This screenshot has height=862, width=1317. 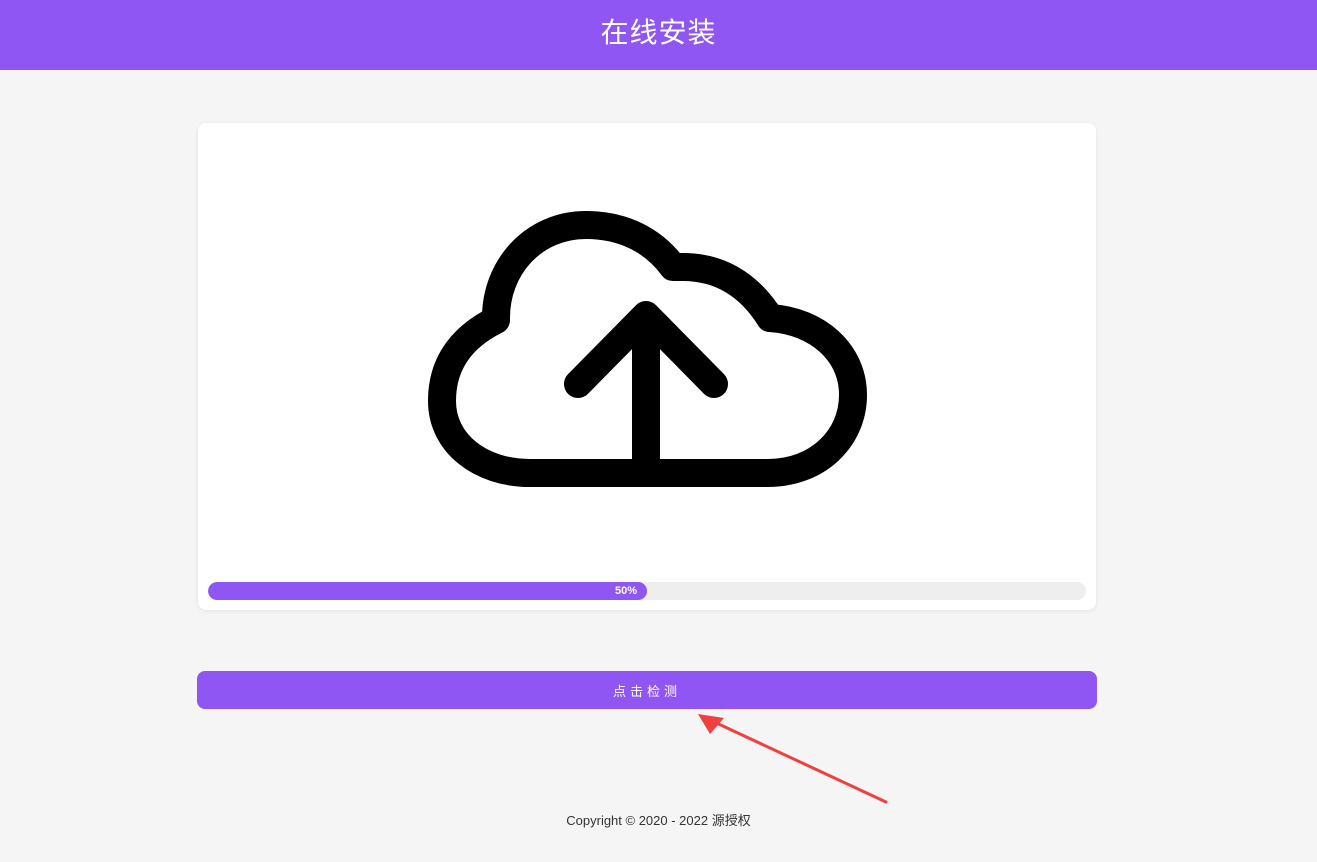 What do you see at coordinates (427, 591) in the screenshot?
I see `install-progress-fill: 50%` at bounding box center [427, 591].